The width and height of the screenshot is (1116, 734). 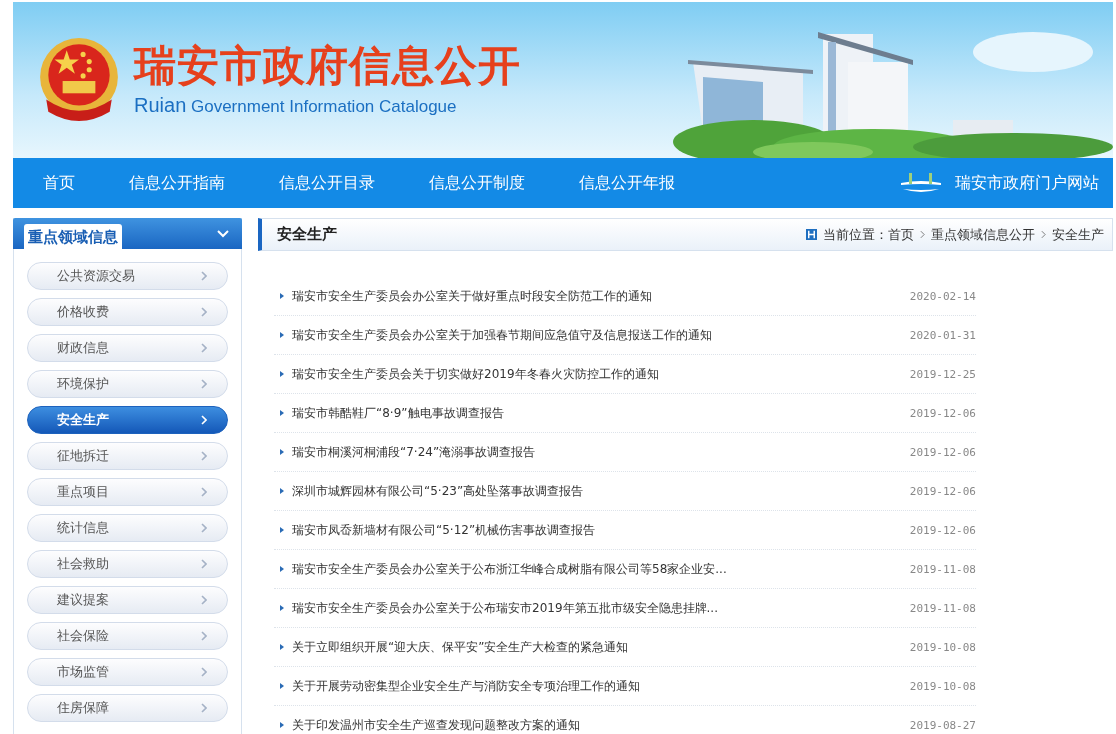 What do you see at coordinates (177, 183) in the screenshot?
I see `nav-link: 信息公开指南` at bounding box center [177, 183].